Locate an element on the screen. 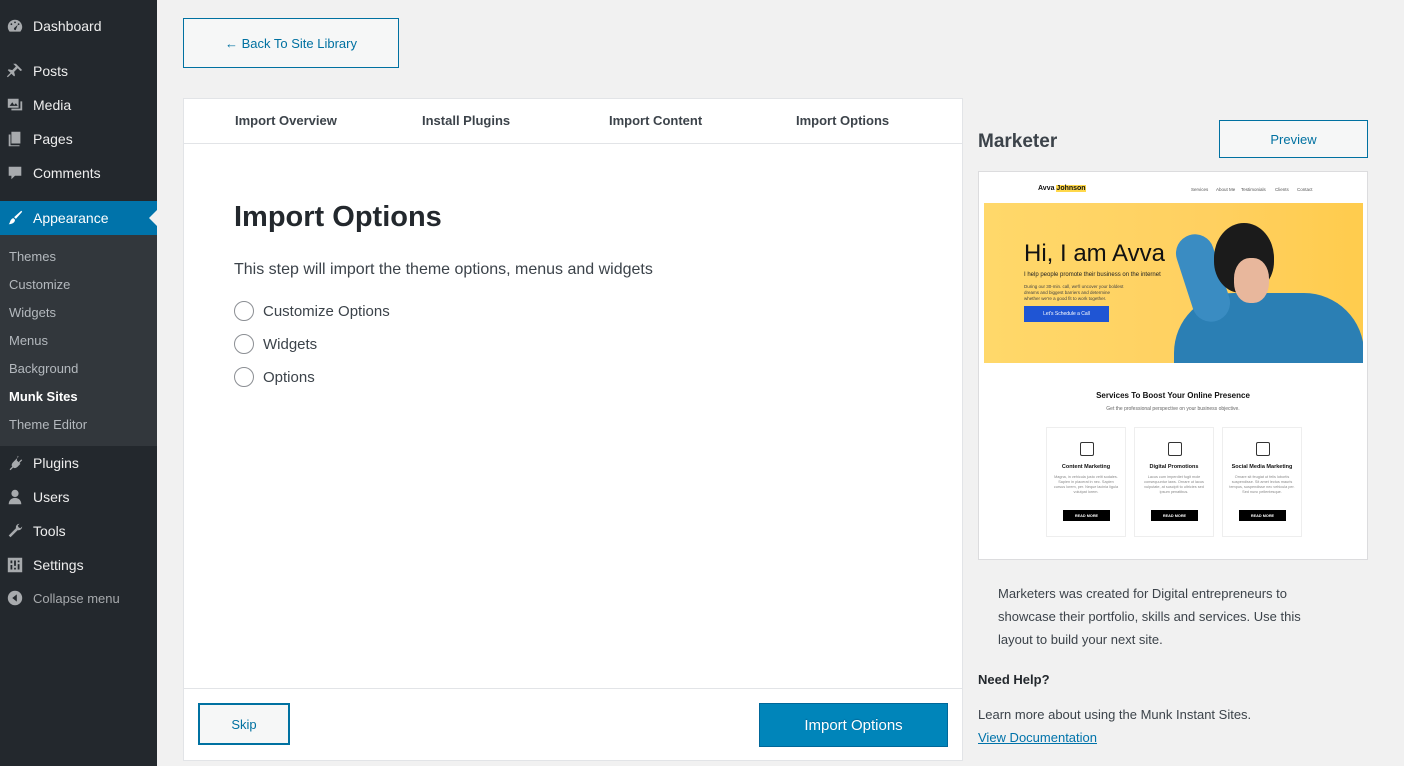 Image resolution: width=1404 pixels, height=766 pixels. thumb-logo-first: Avva is located at coordinates (1047, 188).